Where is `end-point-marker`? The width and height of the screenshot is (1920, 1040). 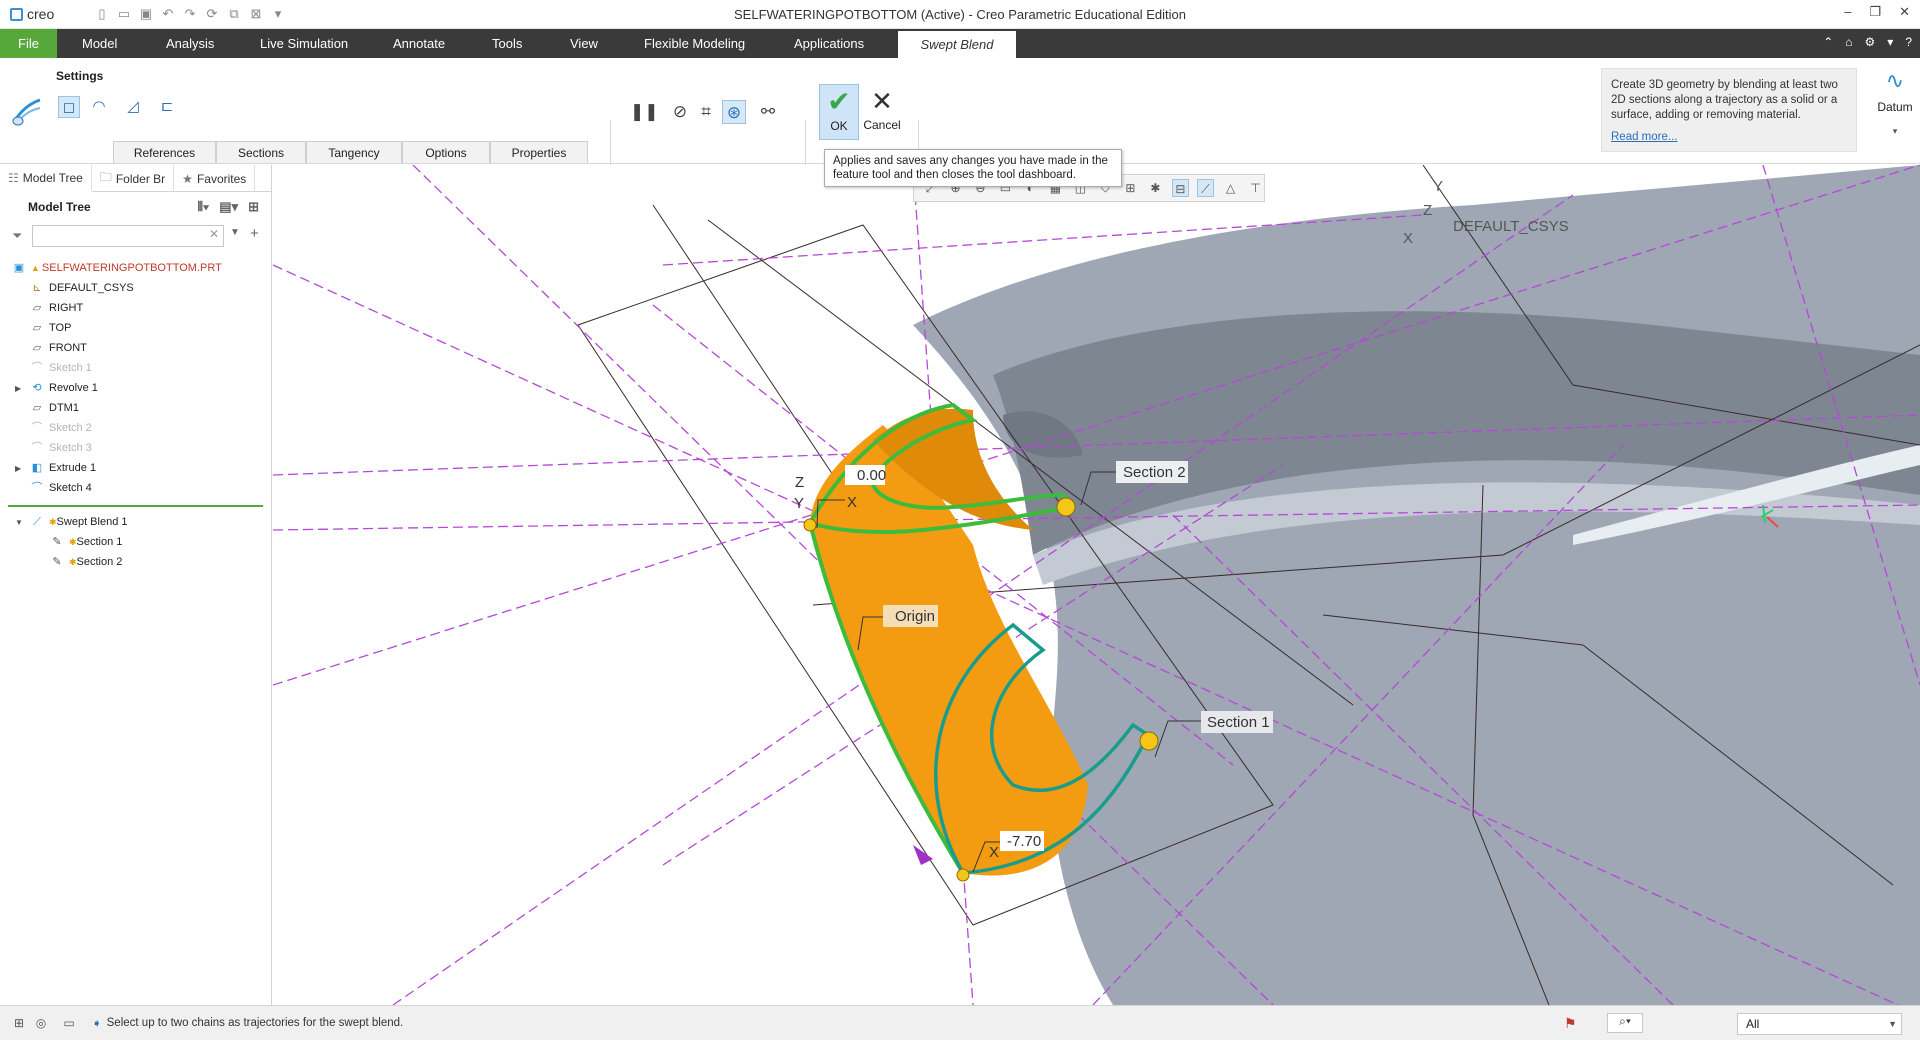 end-point-marker is located at coordinates (963, 875).